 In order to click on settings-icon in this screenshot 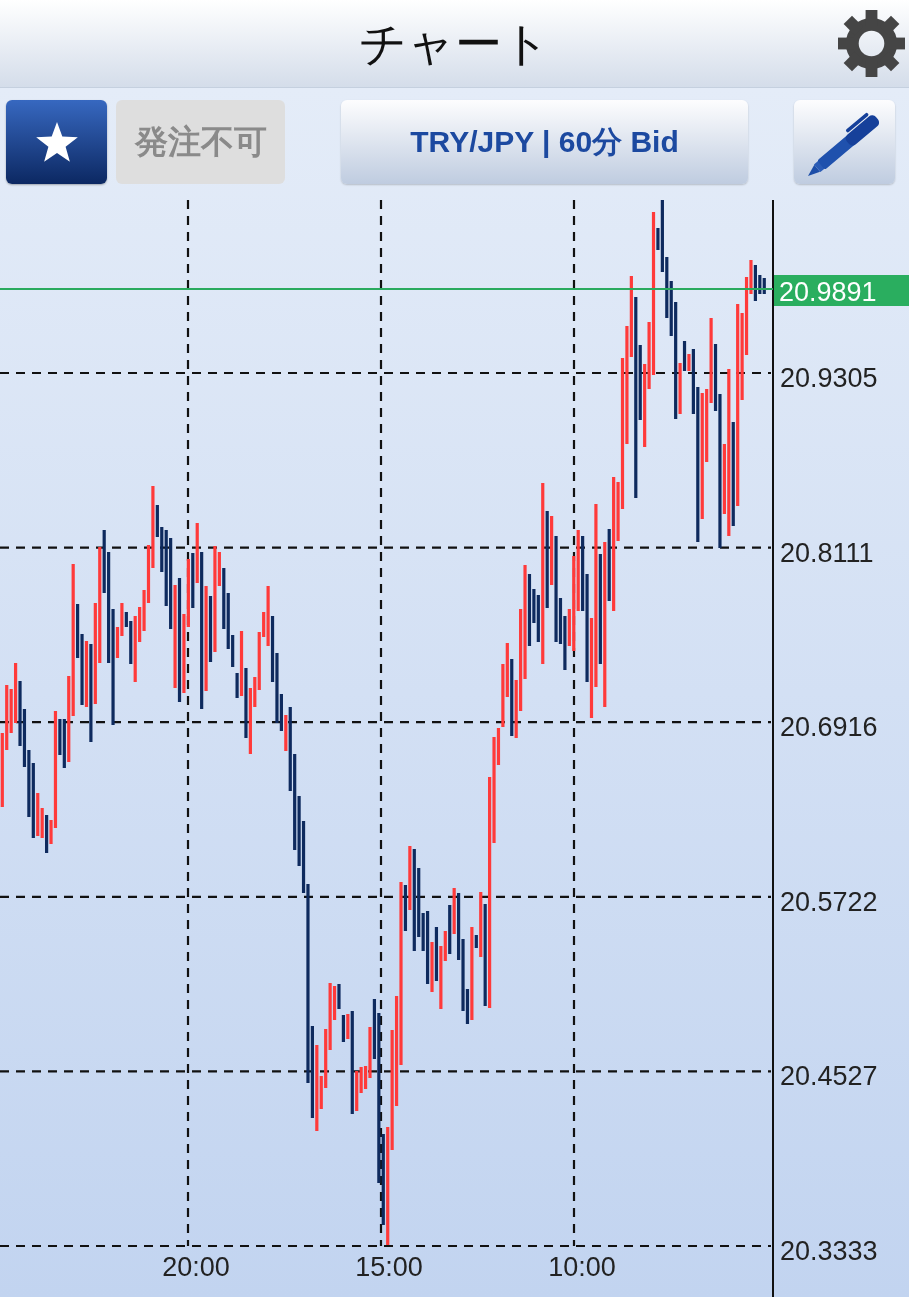, I will do `click(871, 43)`.